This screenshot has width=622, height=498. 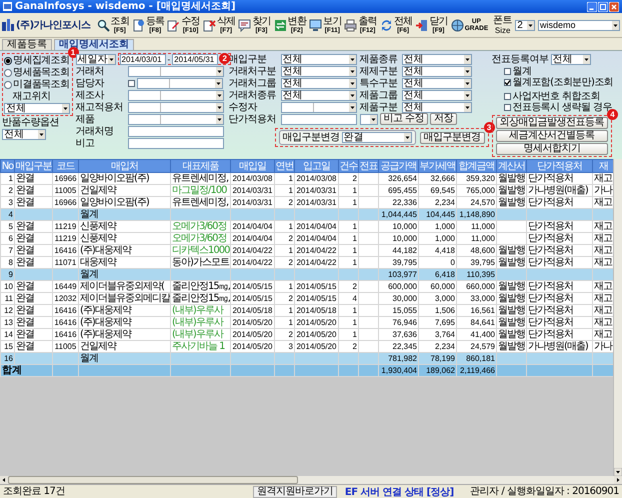 I want to click on change-type-button: 매입구분변경, so click(x=452, y=138).